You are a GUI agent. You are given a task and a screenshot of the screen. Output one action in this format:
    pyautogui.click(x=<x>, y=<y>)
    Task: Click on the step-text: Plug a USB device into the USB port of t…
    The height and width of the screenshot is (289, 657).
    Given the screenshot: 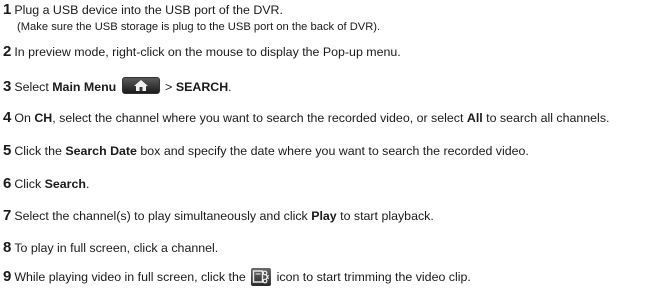 What is the action you would take?
    pyautogui.click(x=148, y=10)
    